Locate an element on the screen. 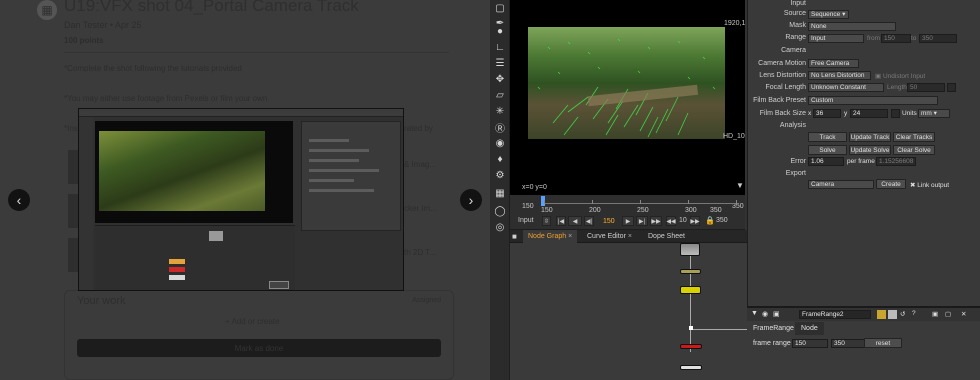 This screenshot has width=980, height=380. update-track-button: Update Track is located at coordinates (870, 137).